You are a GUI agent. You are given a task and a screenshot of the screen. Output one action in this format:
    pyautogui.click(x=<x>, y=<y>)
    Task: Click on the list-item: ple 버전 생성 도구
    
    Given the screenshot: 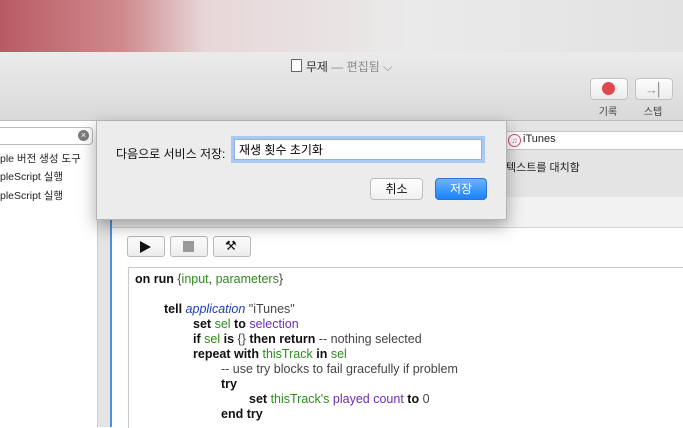 What is the action you would take?
    pyautogui.click(x=40, y=158)
    